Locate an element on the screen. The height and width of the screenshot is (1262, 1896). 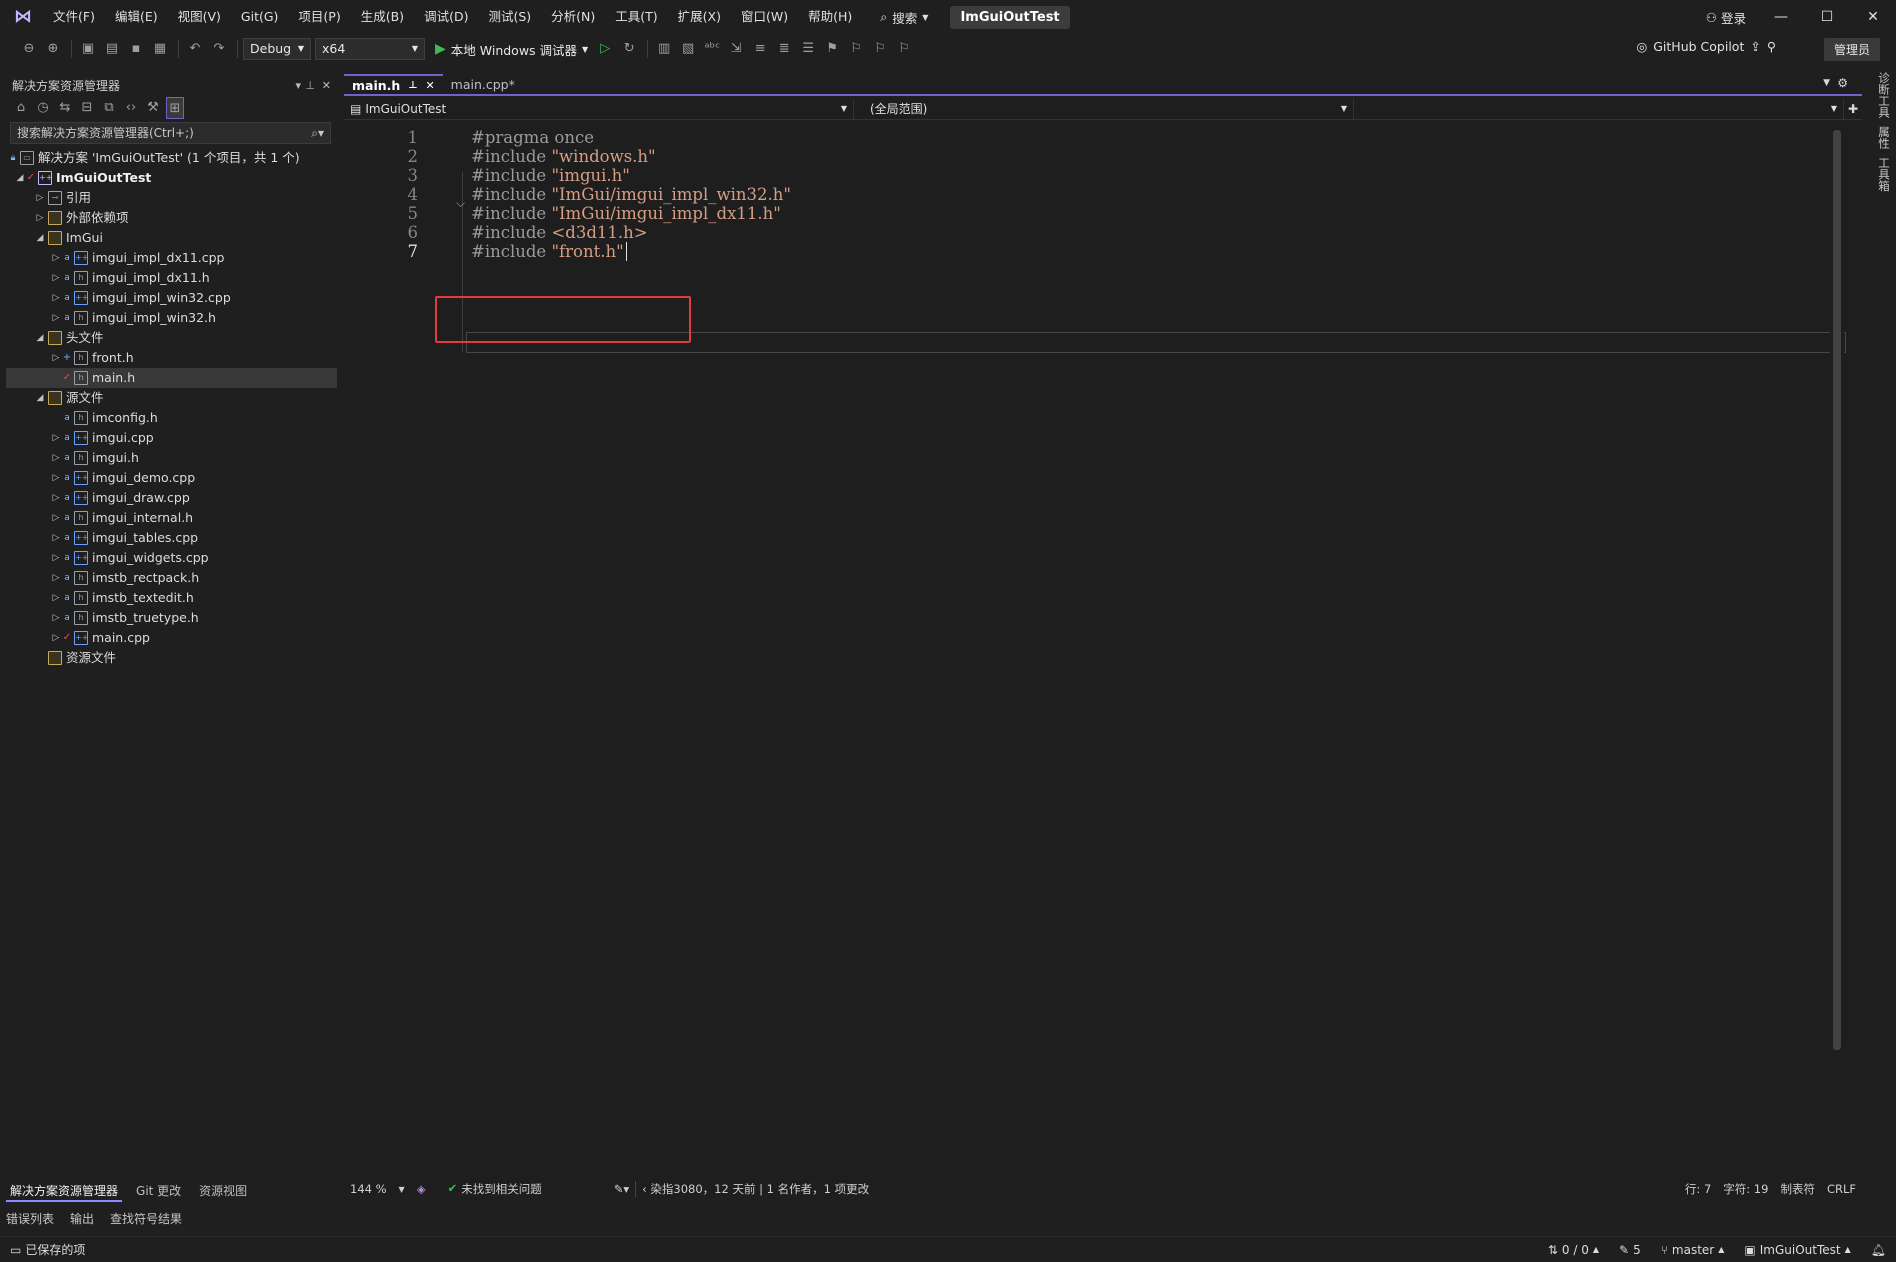
new-item-icon: ▣ is located at coordinates (88, 49).